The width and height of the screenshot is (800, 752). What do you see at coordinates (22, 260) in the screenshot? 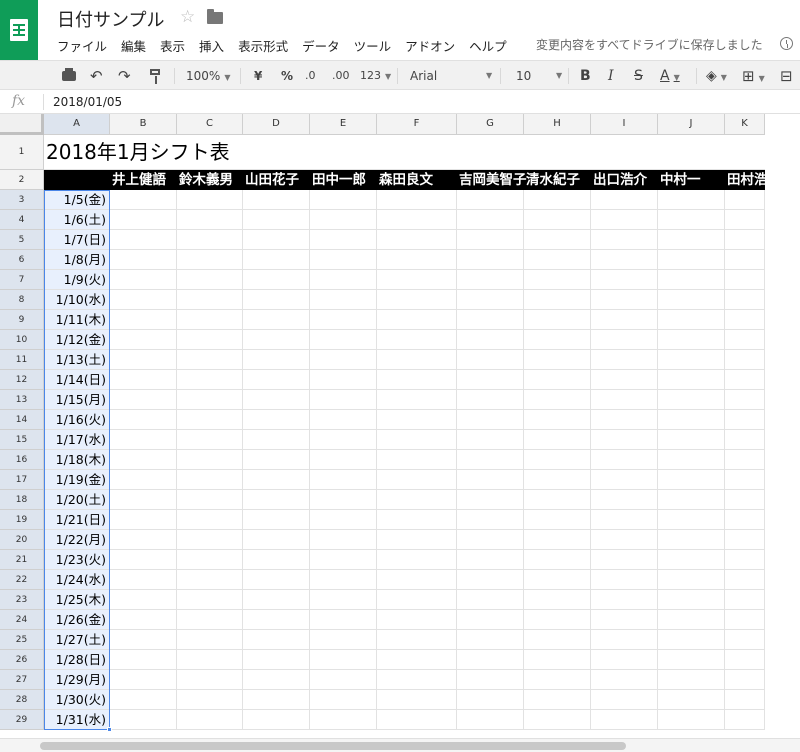
I see `row-header: 6` at bounding box center [22, 260].